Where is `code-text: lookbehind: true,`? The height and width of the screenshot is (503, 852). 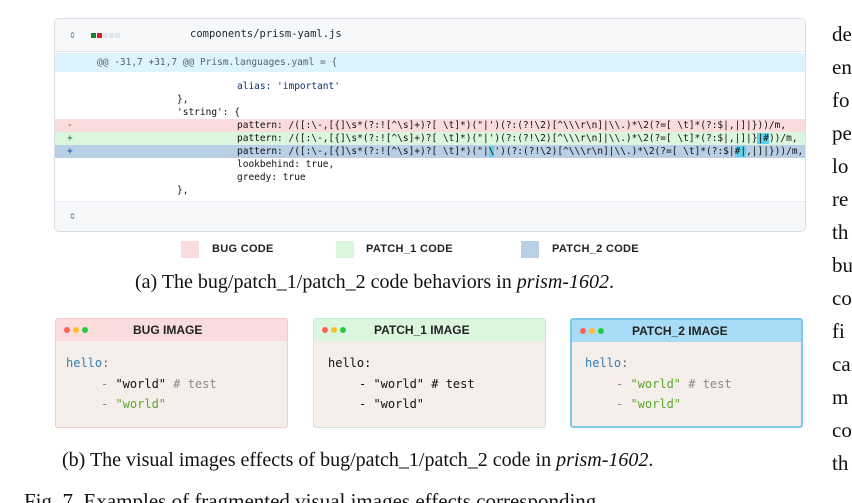
code-text: lookbehind: true, is located at coordinates (286, 164).